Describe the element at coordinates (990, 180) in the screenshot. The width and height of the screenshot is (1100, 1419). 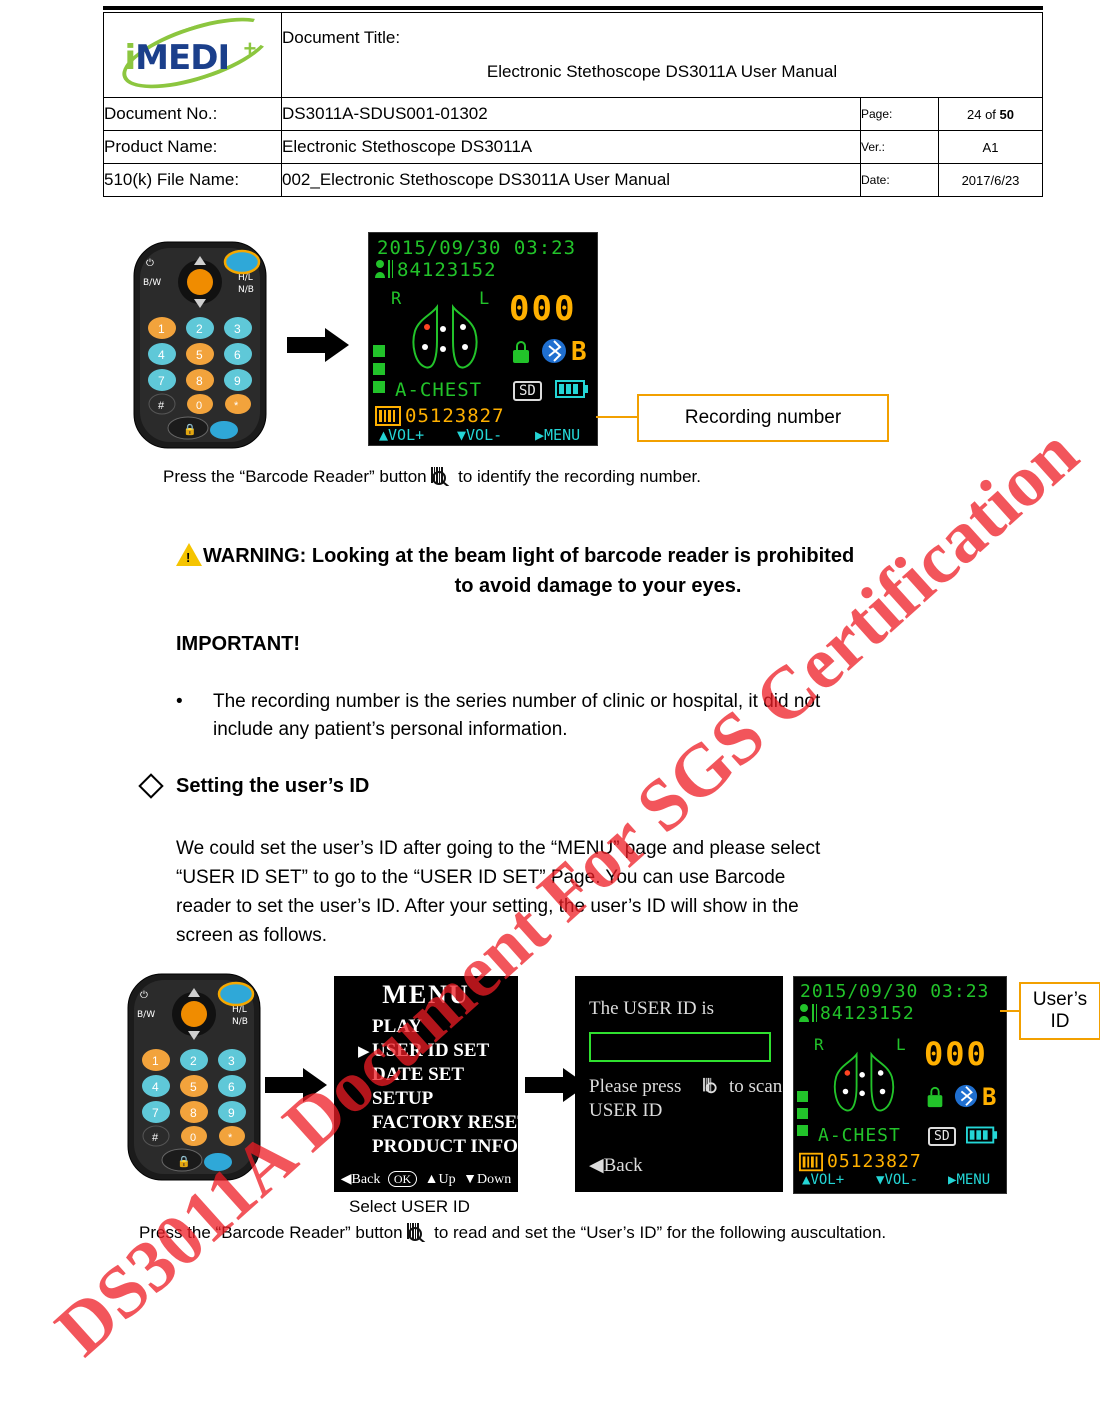
I see `date-value: 2017/6/23` at that location.